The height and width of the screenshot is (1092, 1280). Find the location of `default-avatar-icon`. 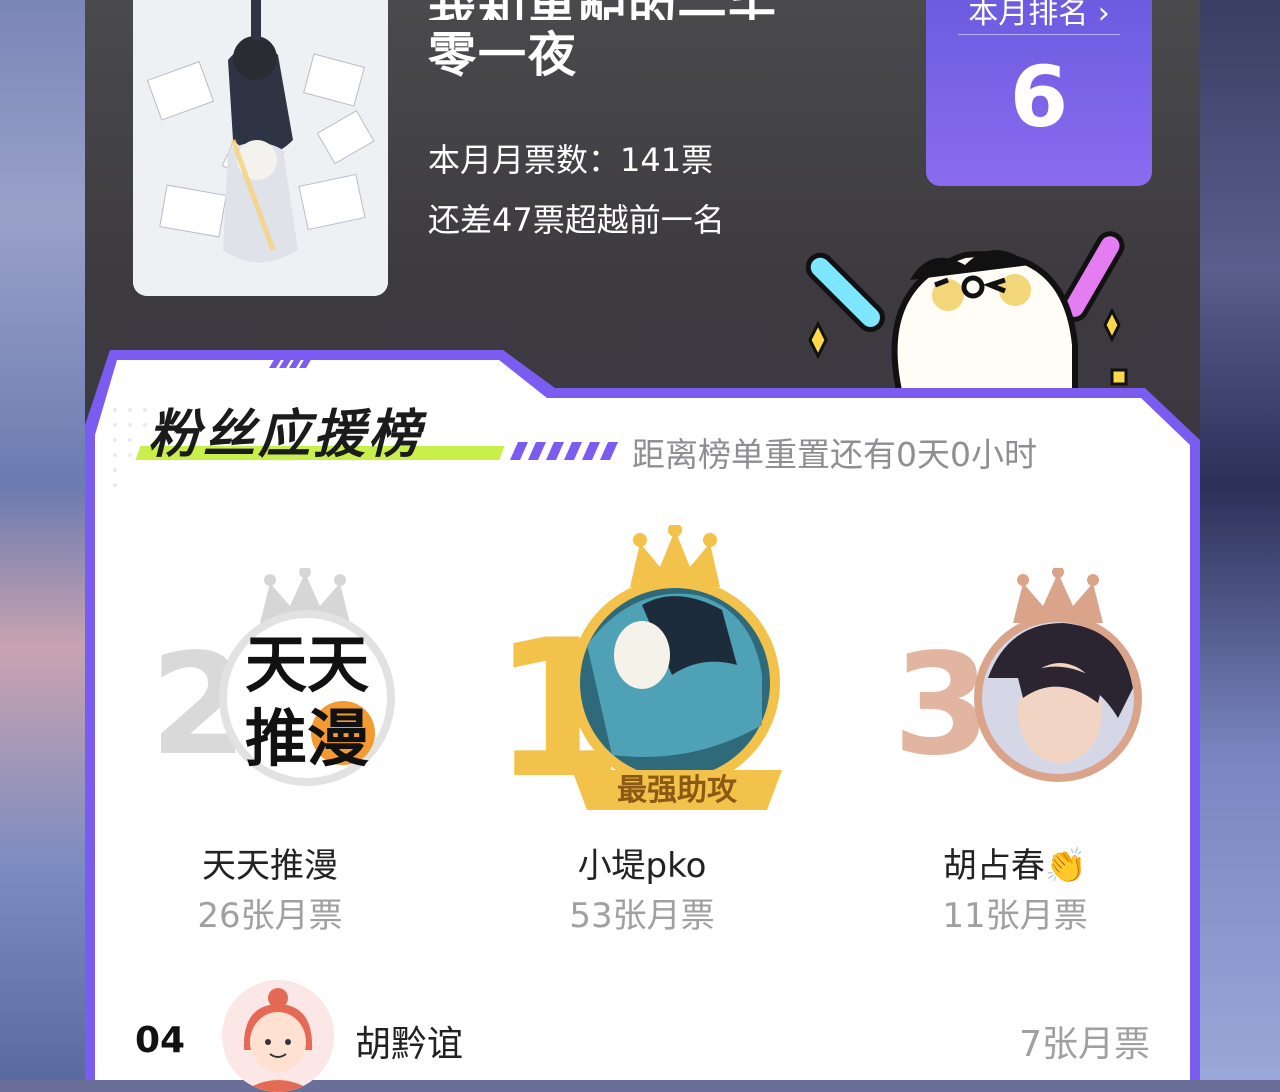

default-avatar-icon is located at coordinates (278, 1036).